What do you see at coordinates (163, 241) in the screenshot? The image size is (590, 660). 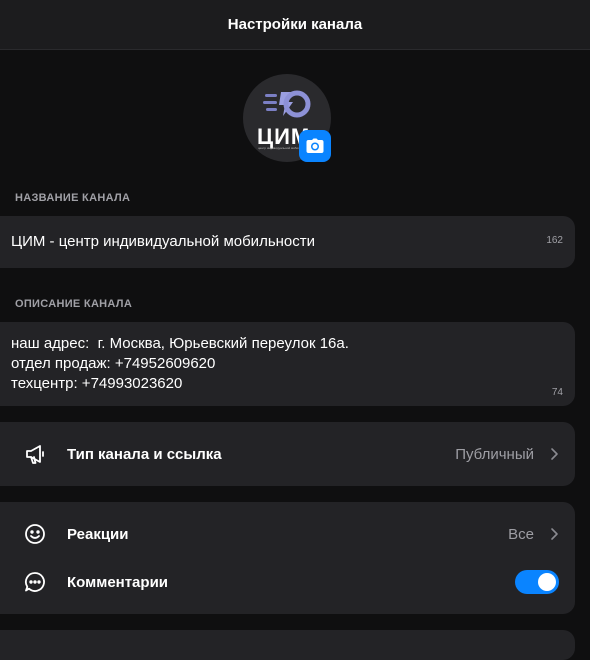 I see `channel-name-value: ЦИМ - центр индивидуальной мобильности` at bounding box center [163, 241].